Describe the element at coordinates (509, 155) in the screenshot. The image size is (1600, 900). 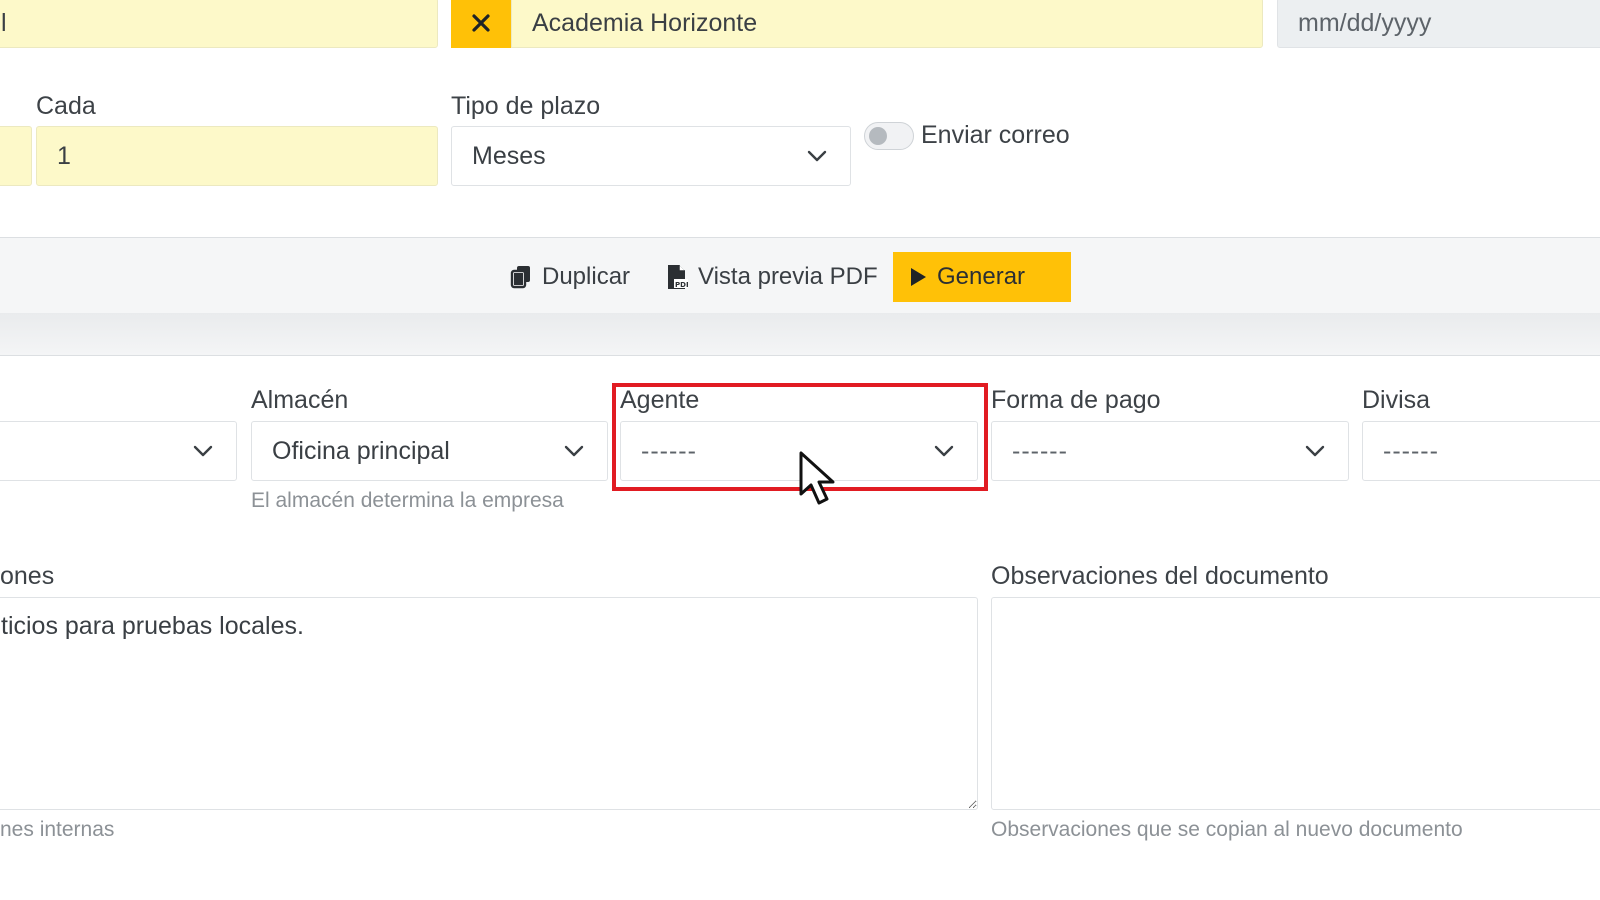
I see `term-type-value: Meses` at that location.